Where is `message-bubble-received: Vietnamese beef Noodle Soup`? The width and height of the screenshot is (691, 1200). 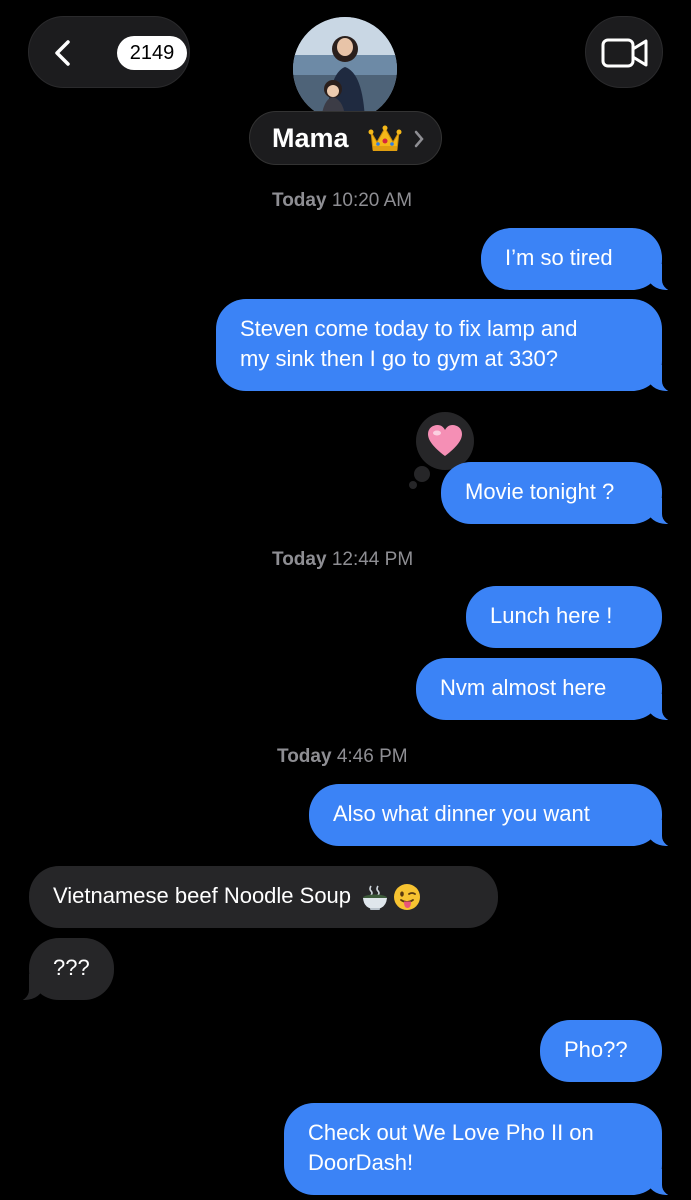 message-bubble-received: Vietnamese beef Noodle Soup is located at coordinates (263, 897).